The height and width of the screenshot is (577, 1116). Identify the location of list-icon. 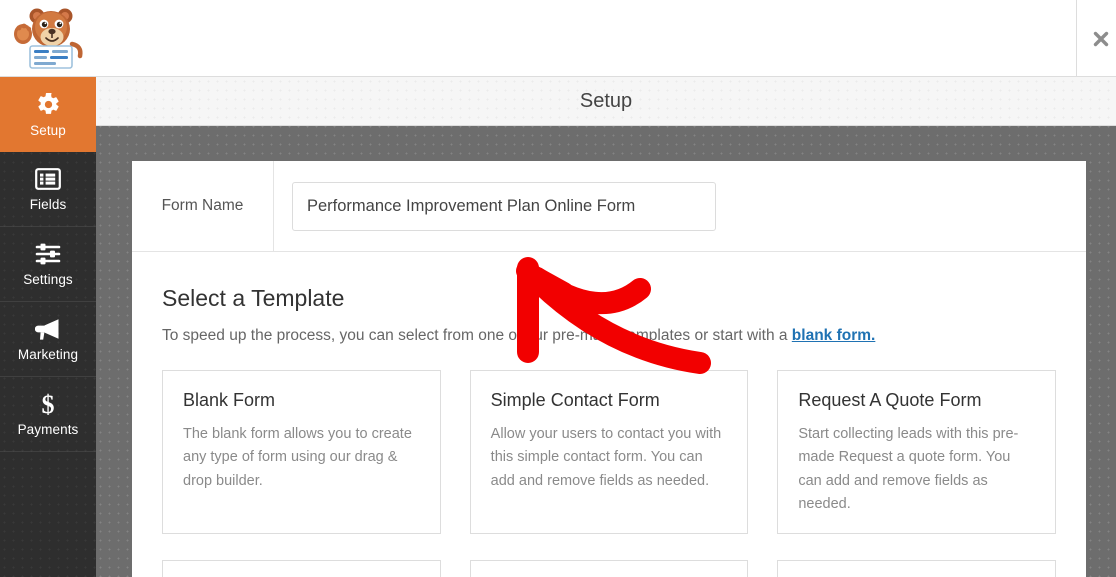
(48, 179).